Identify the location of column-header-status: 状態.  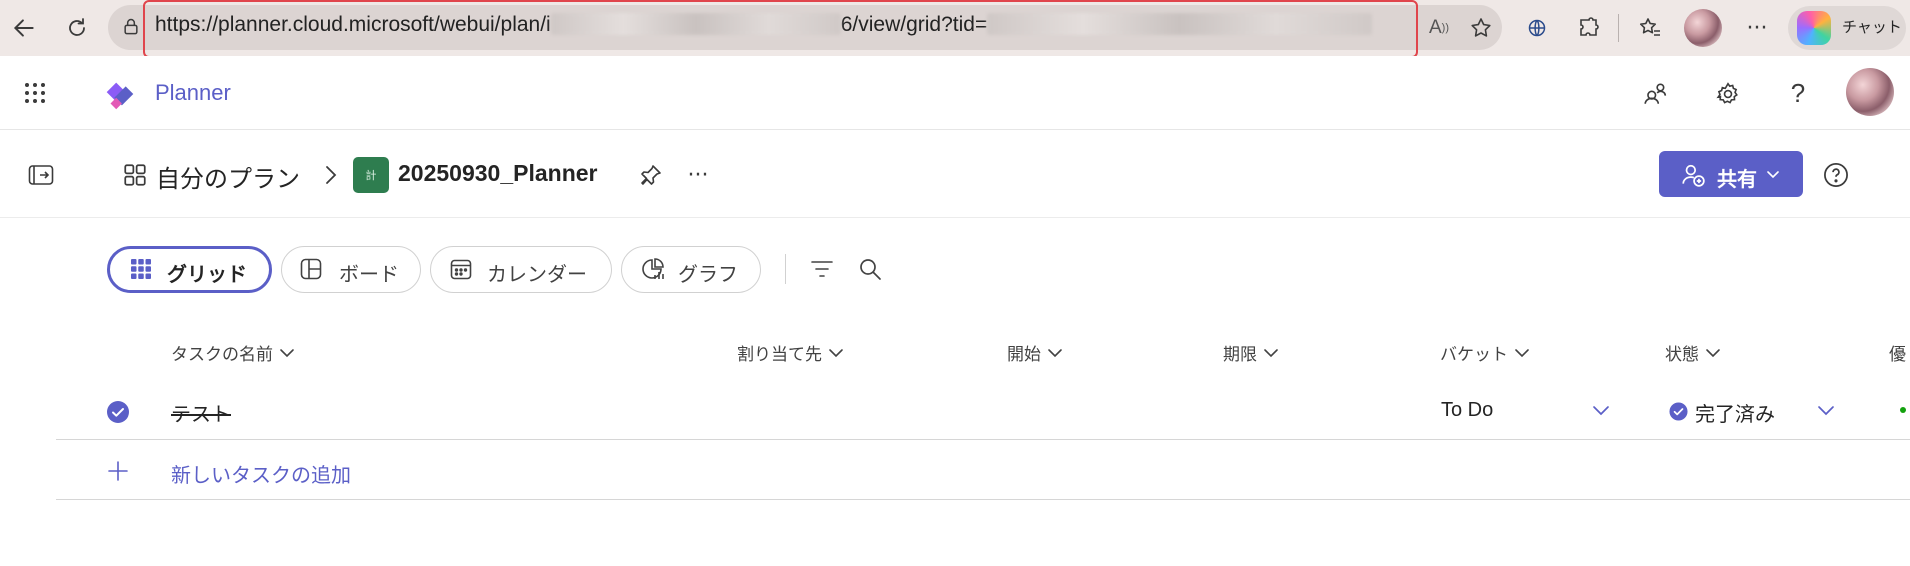
(1693, 352).